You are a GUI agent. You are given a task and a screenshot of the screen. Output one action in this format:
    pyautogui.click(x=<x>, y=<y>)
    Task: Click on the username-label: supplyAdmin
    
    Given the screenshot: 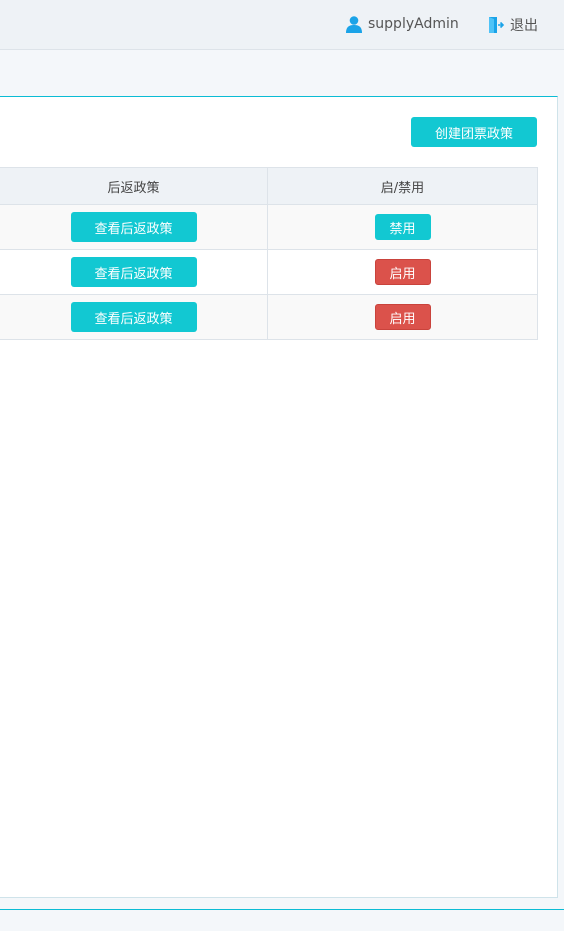 What is the action you would take?
    pyautogui.click(x=413, y=24)
    